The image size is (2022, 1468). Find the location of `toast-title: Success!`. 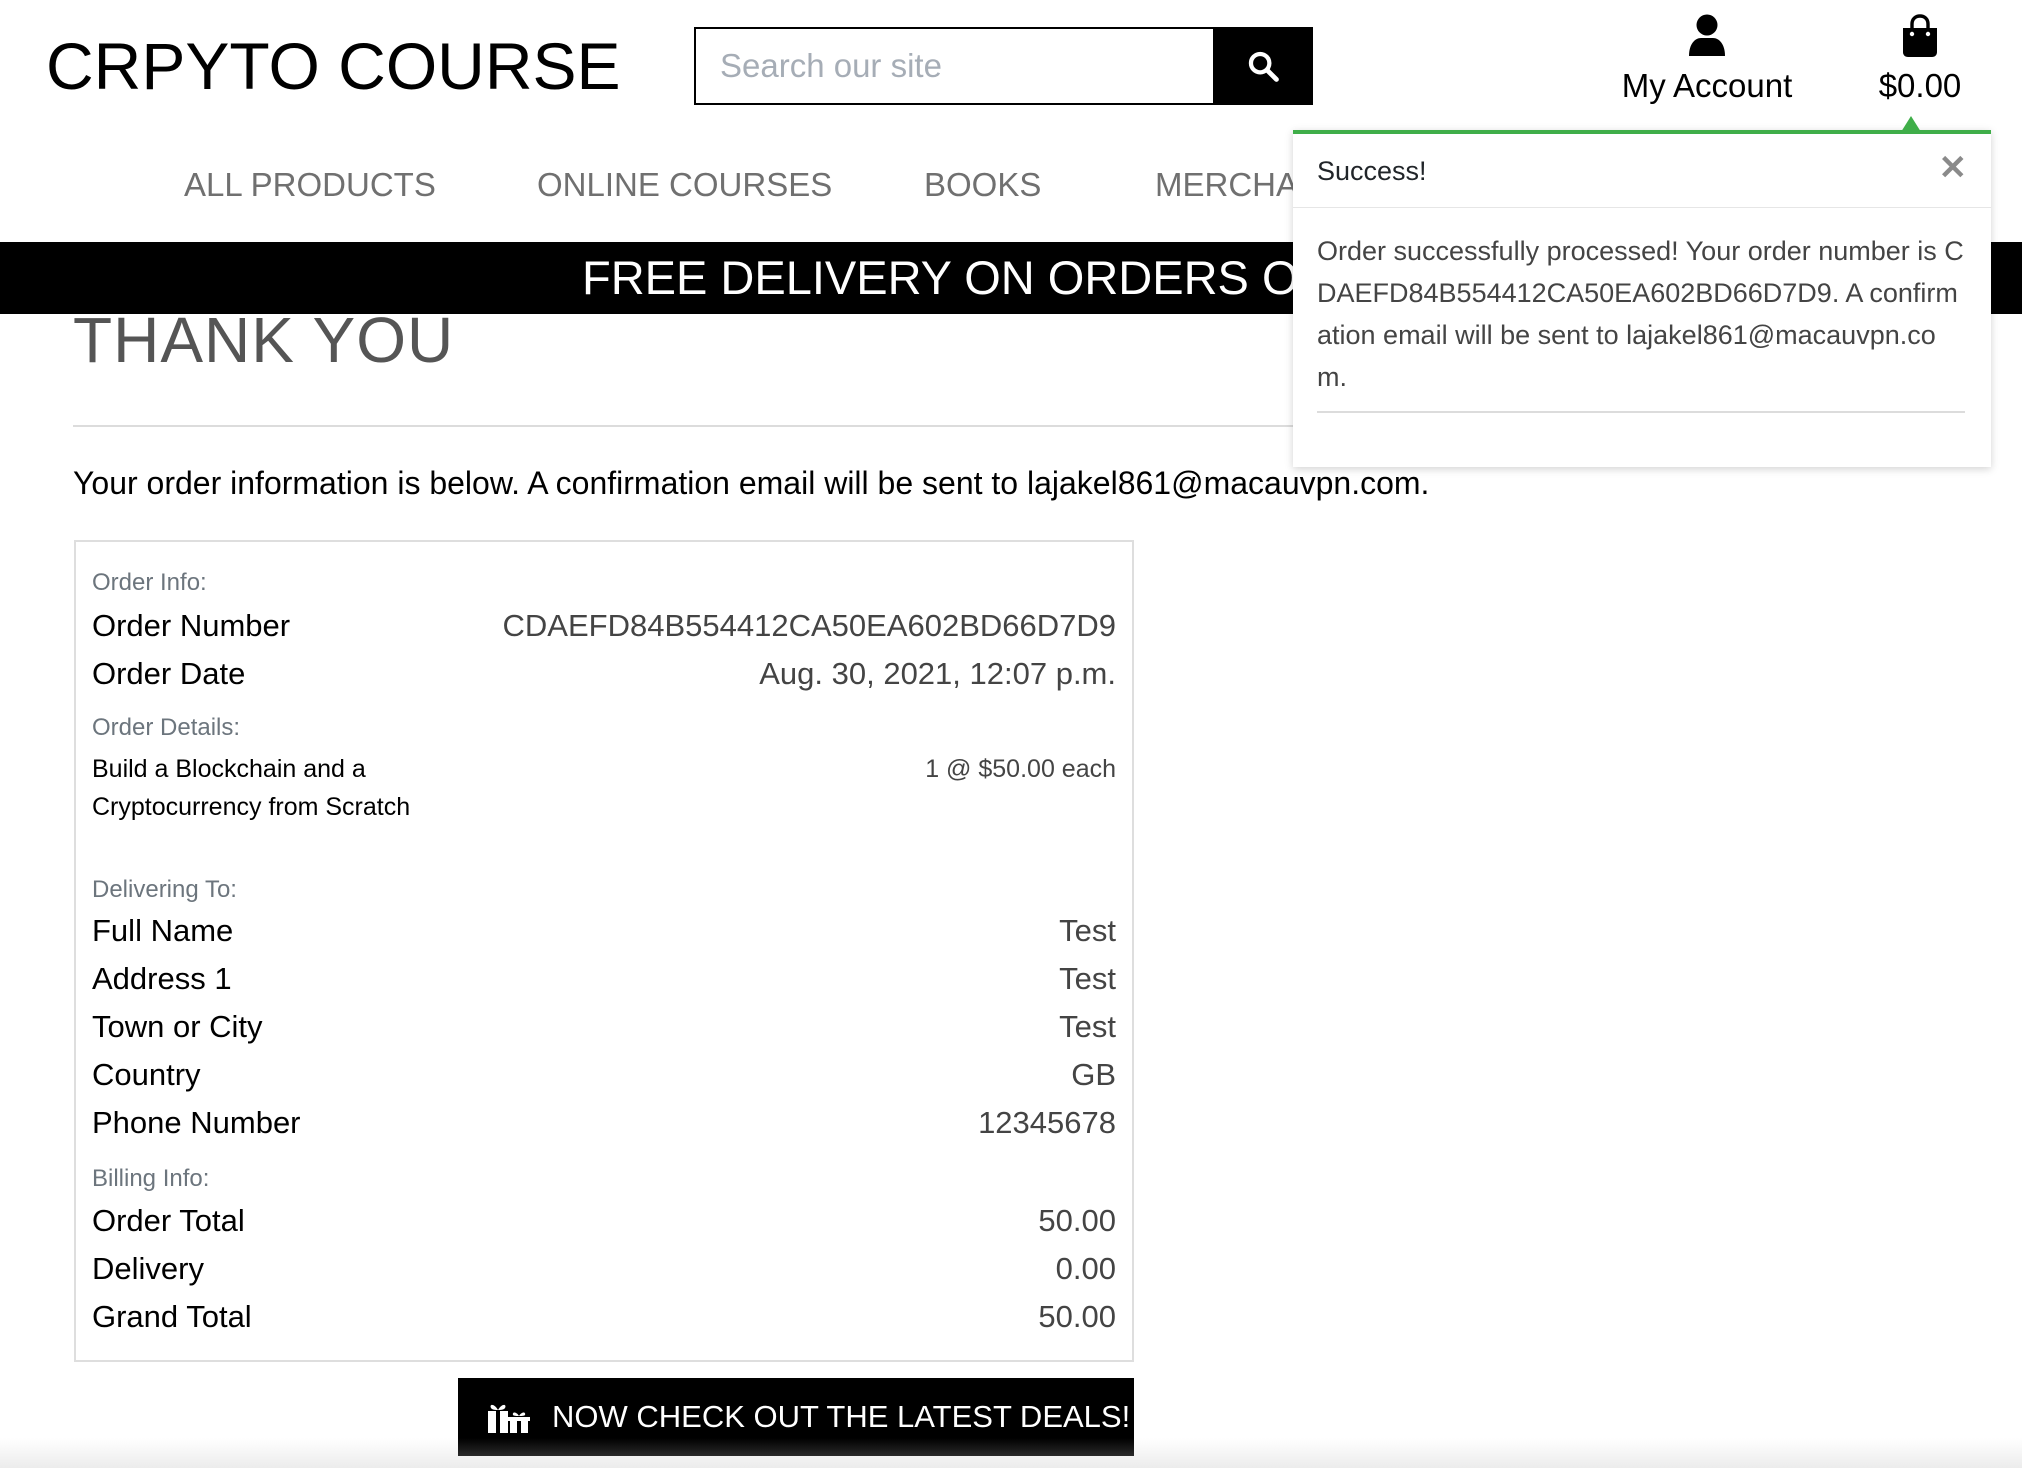

toast-title: Success! is located at coordinates (1372, 171).